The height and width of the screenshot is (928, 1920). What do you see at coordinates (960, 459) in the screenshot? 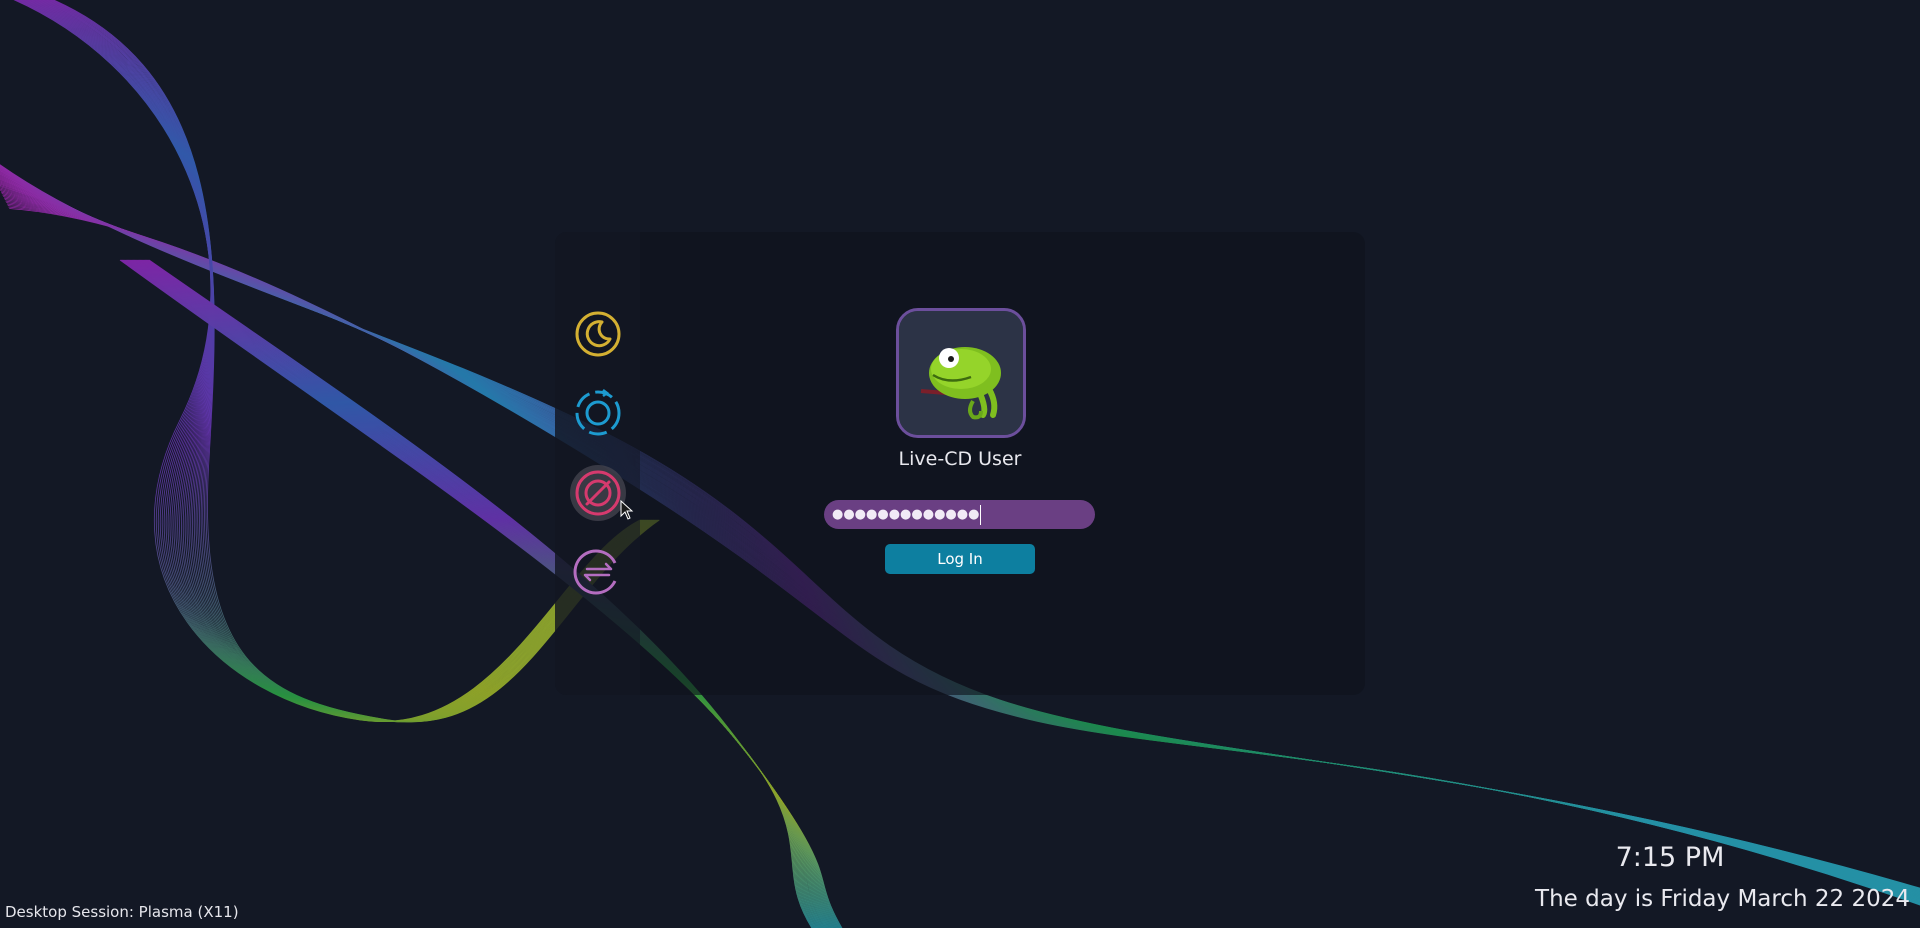
I see `username-label: Live-CD User` at bounding box center [960, 459].